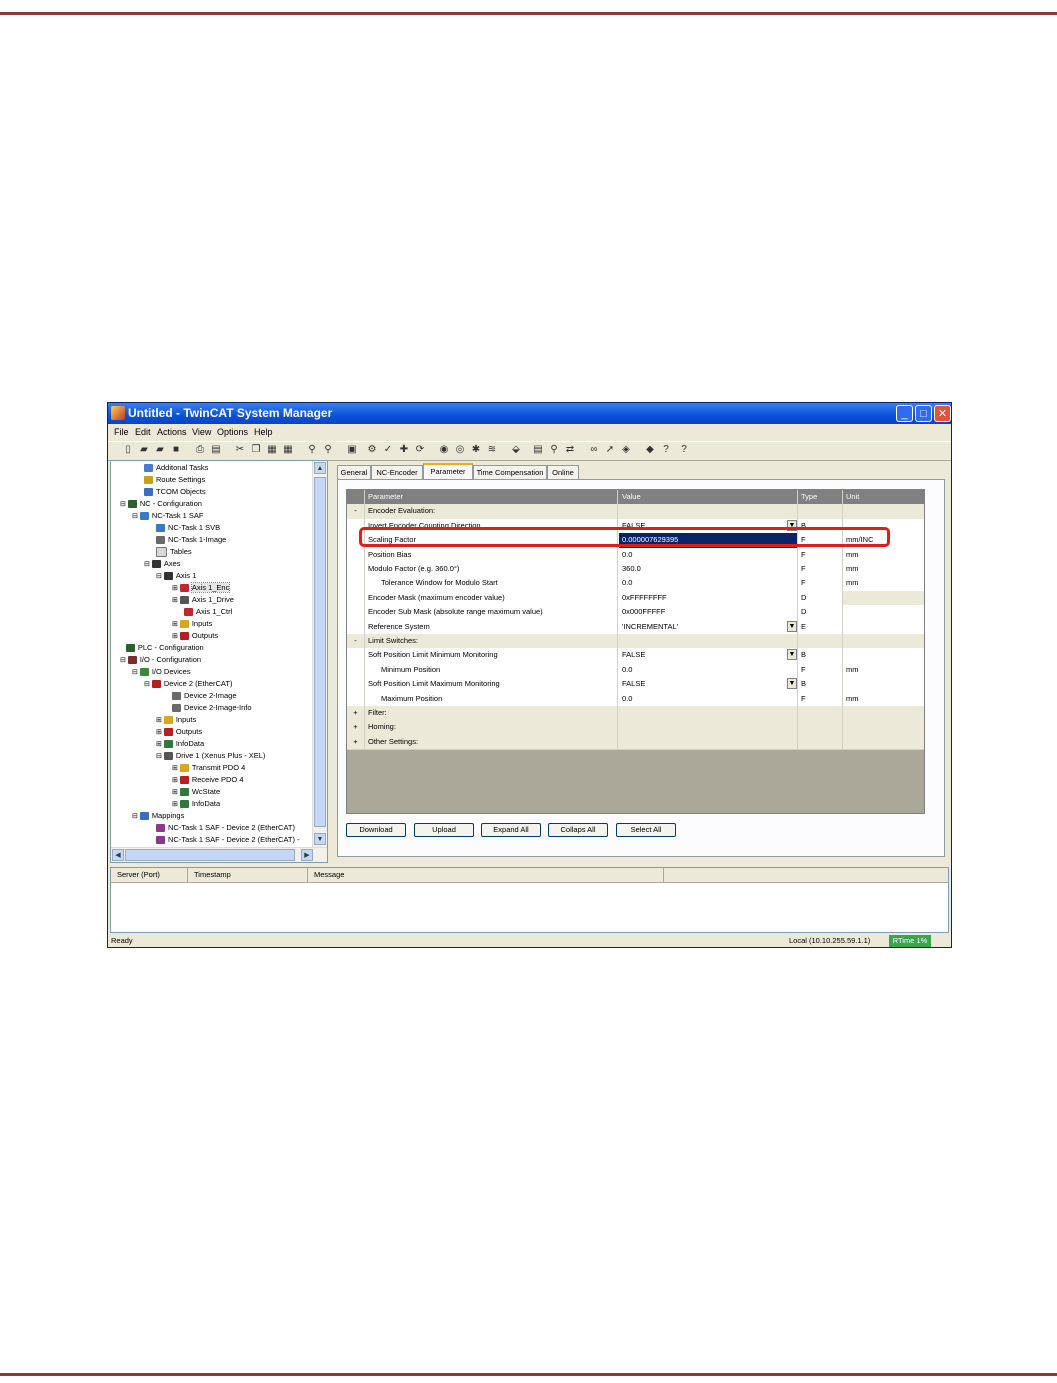 This screenshot has width=1057, height=1383. What do you see at coordinates (161, 504) in the screenshot?
I see `tree-item-nc-configuration: ⊟ NC - Configuration` at bounding box center [161, 504].